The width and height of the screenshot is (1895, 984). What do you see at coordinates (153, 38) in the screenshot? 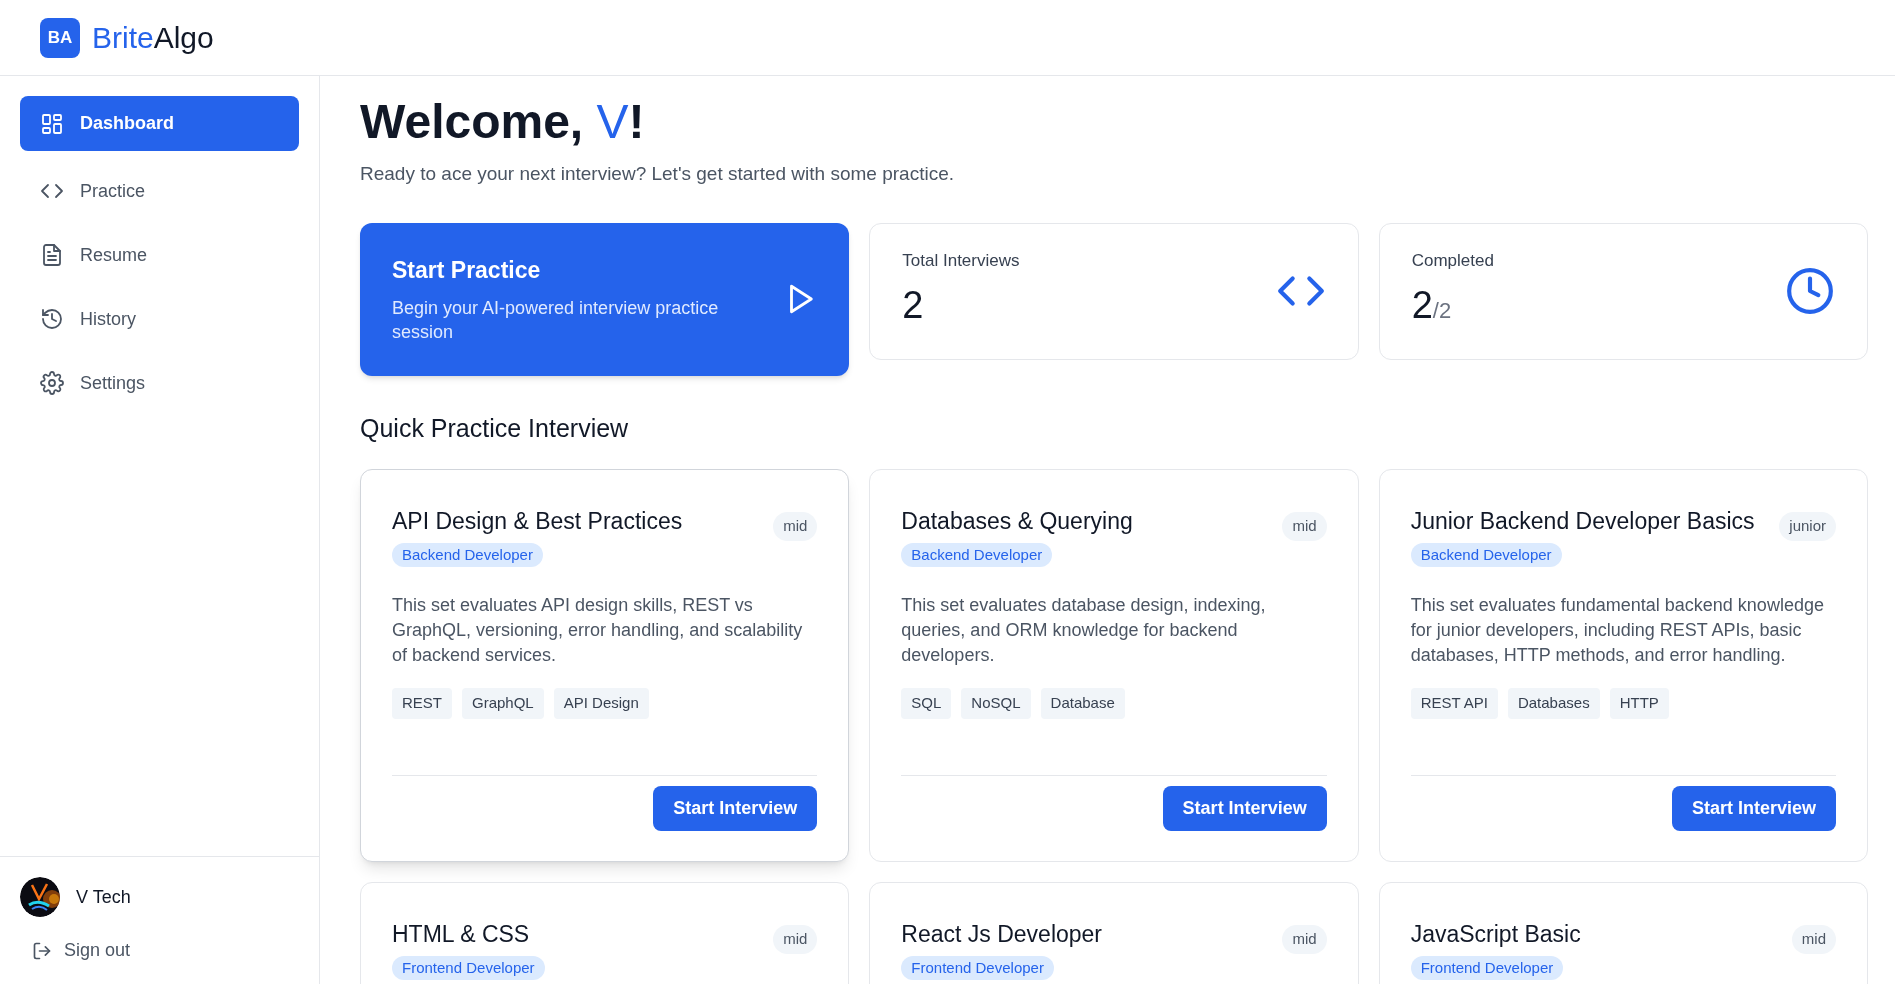
I see `brand-name: BriteAlgo` at bounding box center [153, 38].